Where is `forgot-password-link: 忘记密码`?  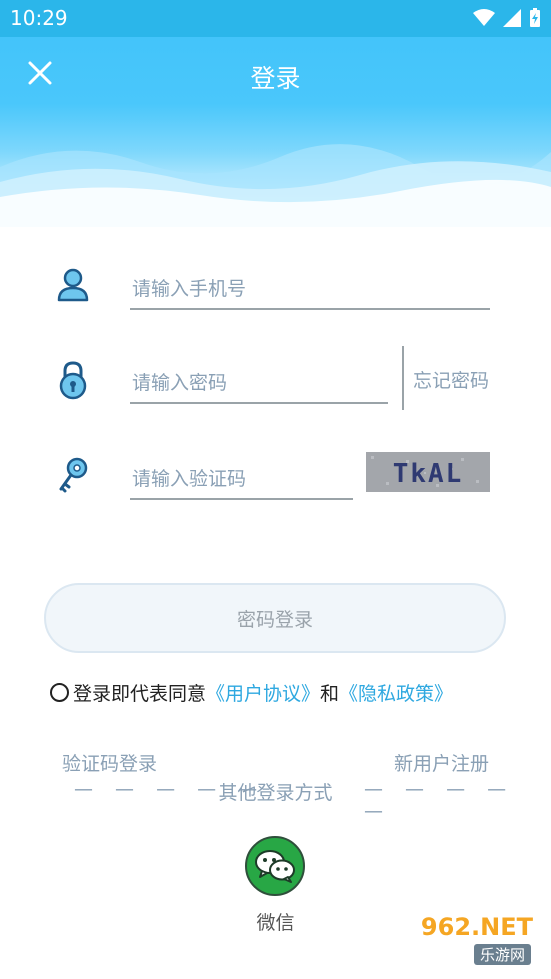 forgot-password-link: 忘记密码 is located at coordinates (451, 379).